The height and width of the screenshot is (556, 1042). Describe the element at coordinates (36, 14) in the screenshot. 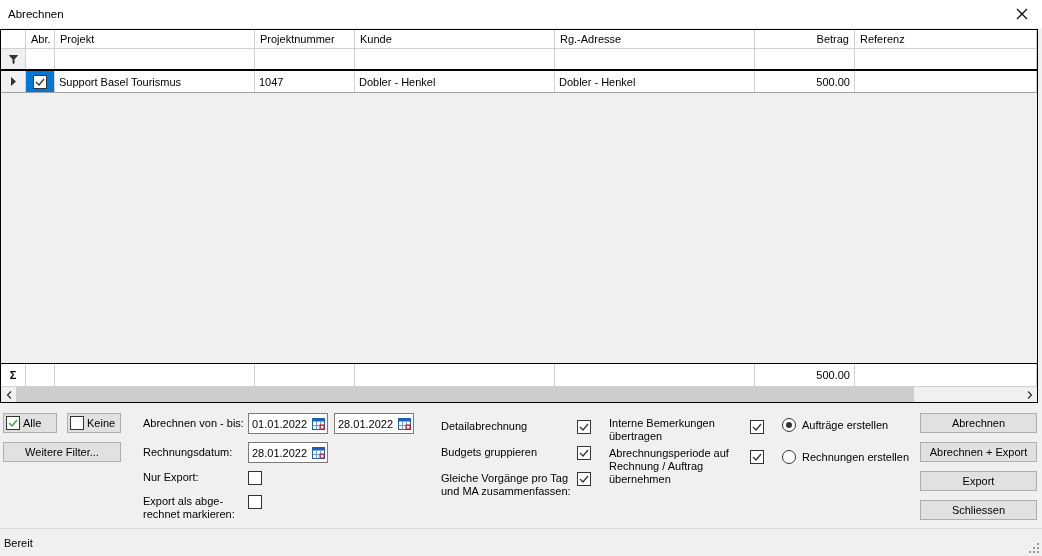

I see `window-title: Abrechnen` at that location.